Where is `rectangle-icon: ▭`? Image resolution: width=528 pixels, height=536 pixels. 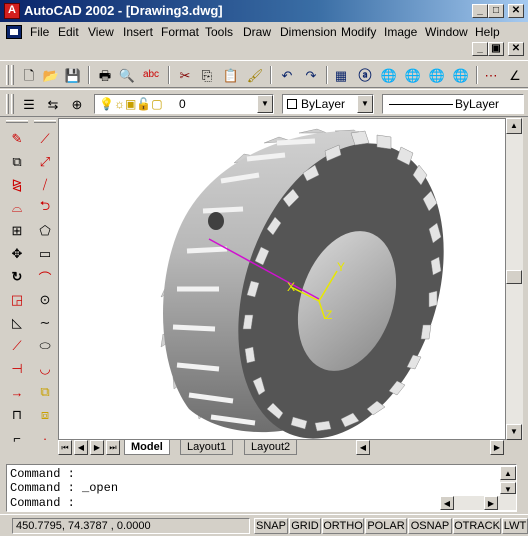 rectangle-icon: ▭ is located at coordinates (45, 254).